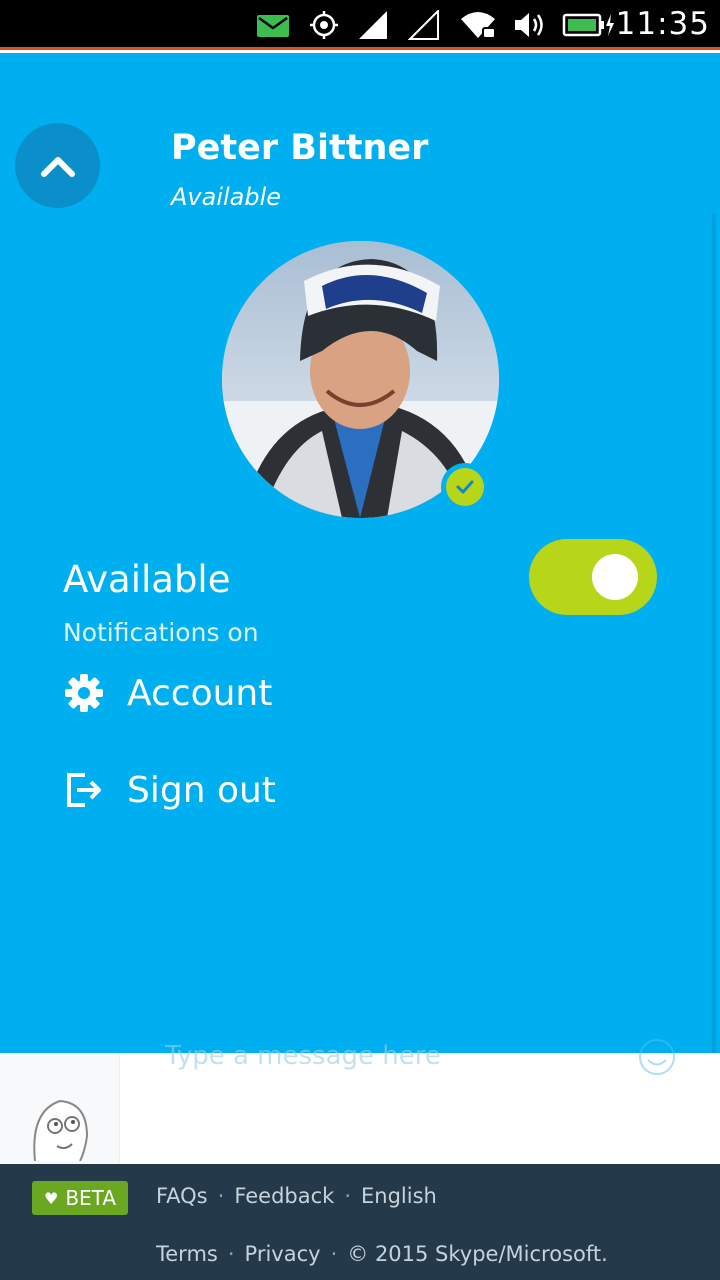  I want to click on scrollbar, so click(714, 633).